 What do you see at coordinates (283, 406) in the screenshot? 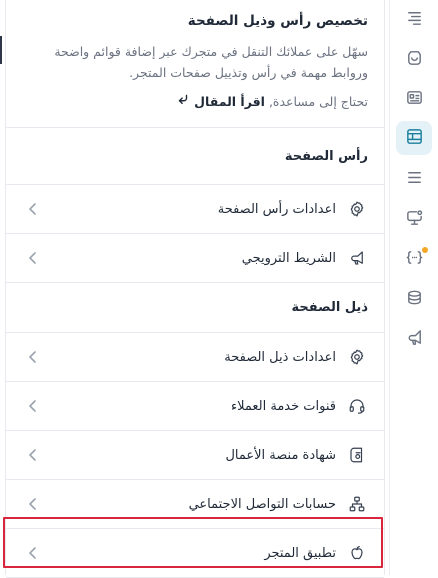
I see `customer-service-label: قنوات خدمة العملاء` at bounding box center [283, 406].